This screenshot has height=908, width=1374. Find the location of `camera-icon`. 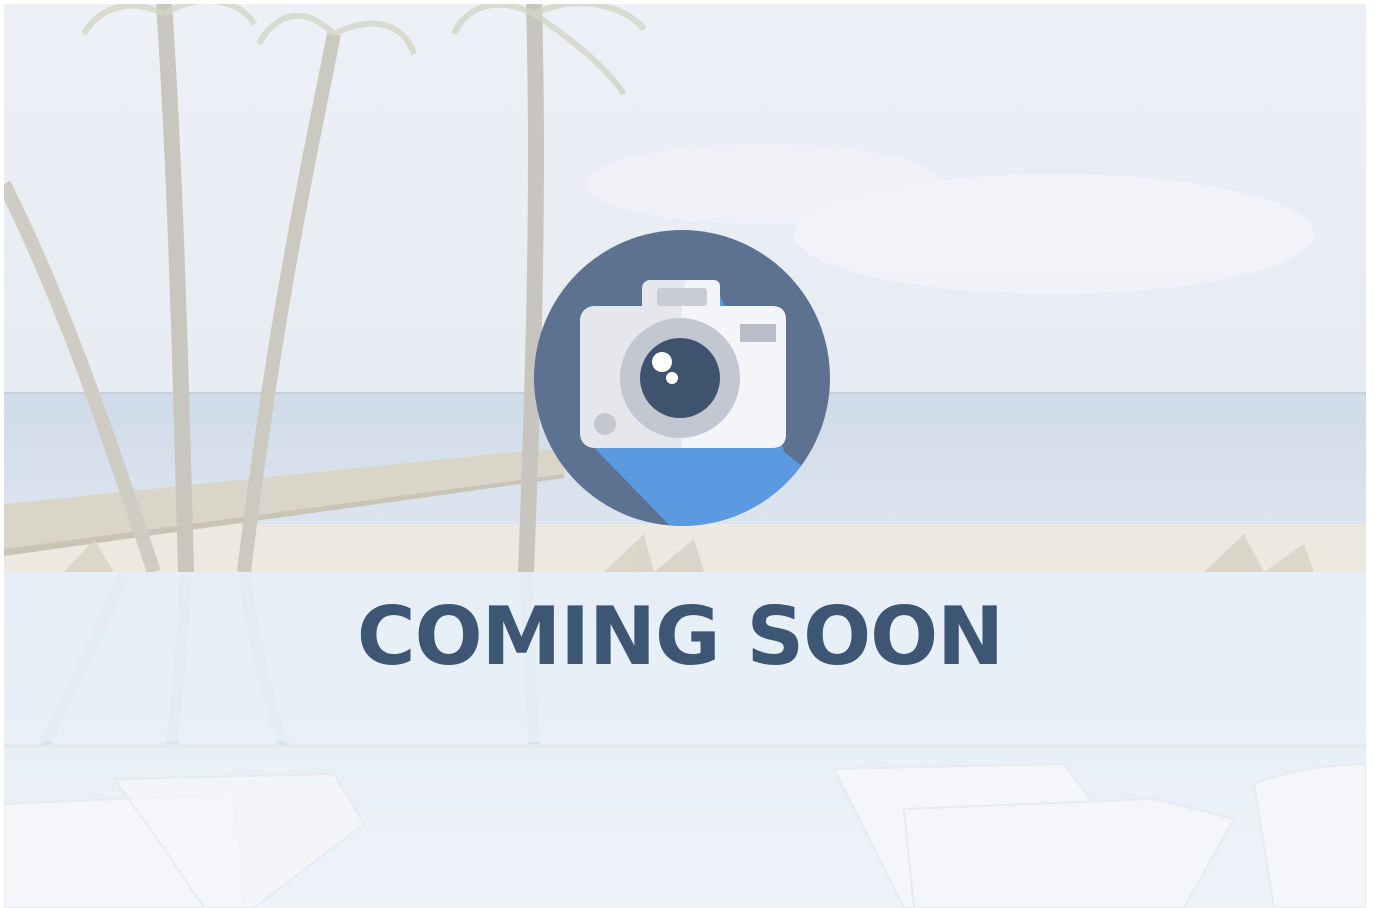

camera-icon is located at coordinates (682, 378).